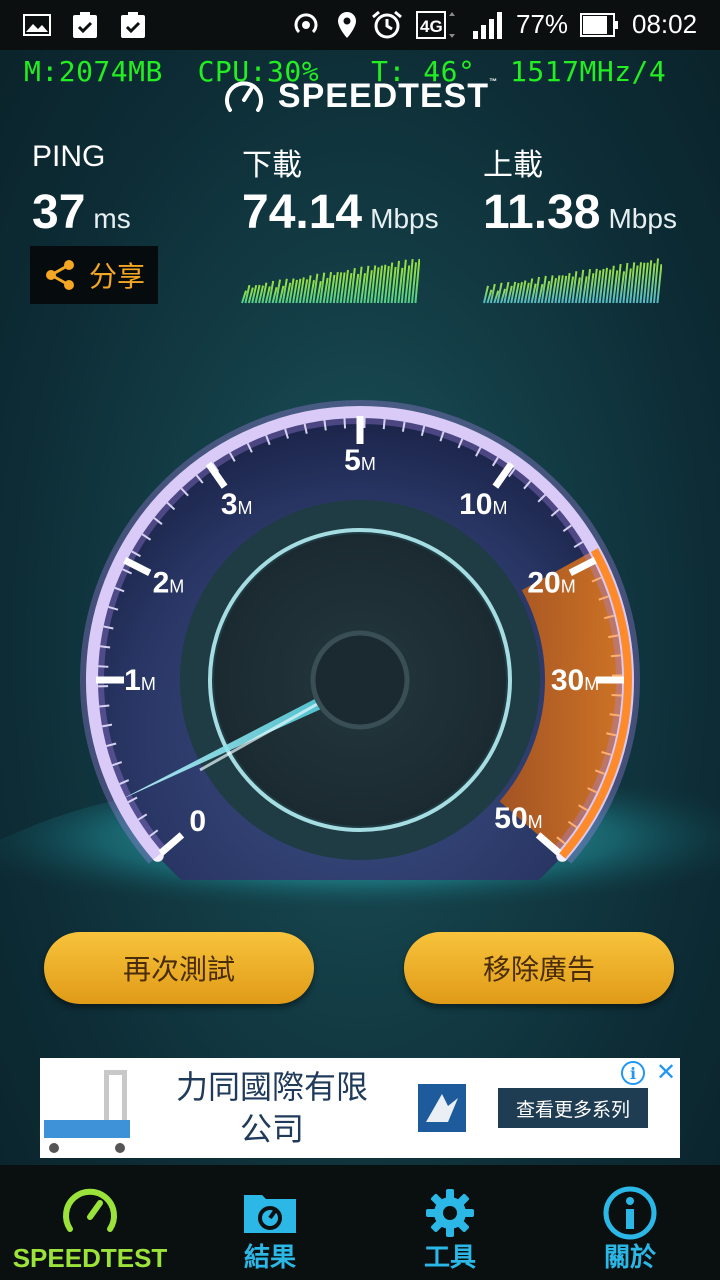  Describe the element at coordinates (90, 1258) in the screenshot. I see `nav-label-speedtest: SPEEDTEST` at that location.